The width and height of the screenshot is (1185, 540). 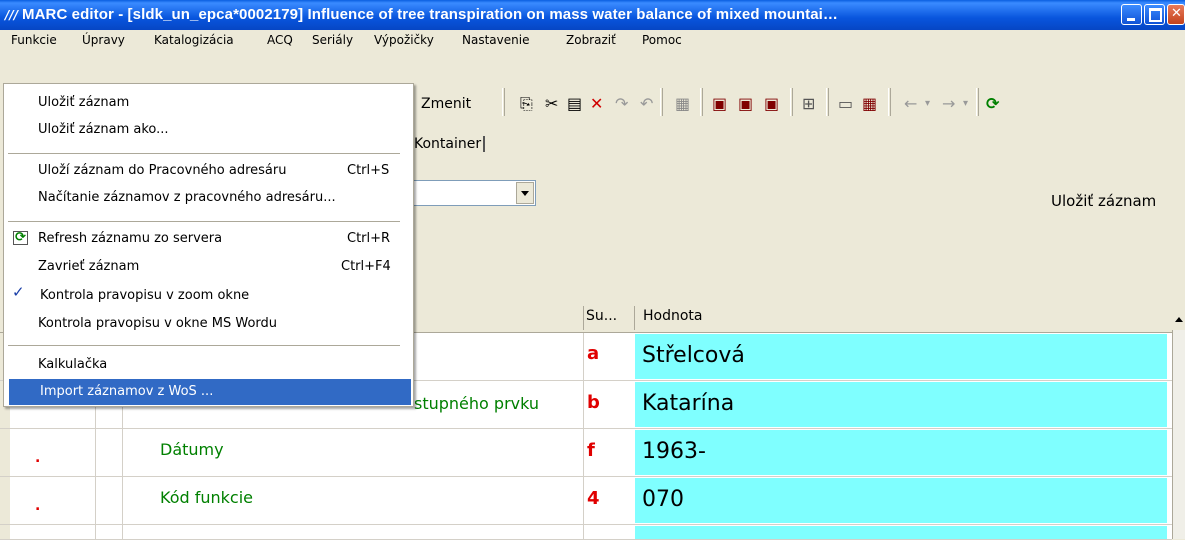 I want to click on back-dropdown-icon: ▾, so click(x=927, y=103).